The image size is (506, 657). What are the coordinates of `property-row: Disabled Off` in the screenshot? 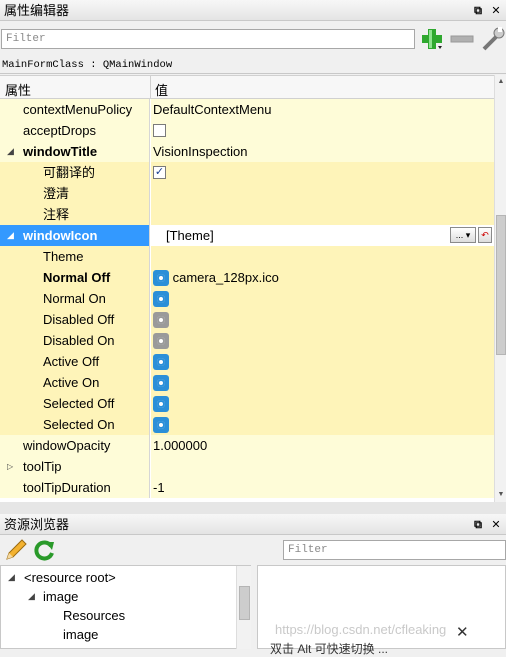 It's located at (247, 319).